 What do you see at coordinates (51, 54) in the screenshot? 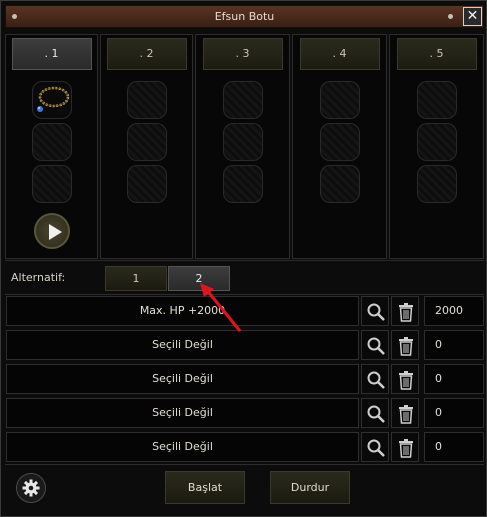
I see `column-1-tab: . 1` at bounding box center [51, 54].